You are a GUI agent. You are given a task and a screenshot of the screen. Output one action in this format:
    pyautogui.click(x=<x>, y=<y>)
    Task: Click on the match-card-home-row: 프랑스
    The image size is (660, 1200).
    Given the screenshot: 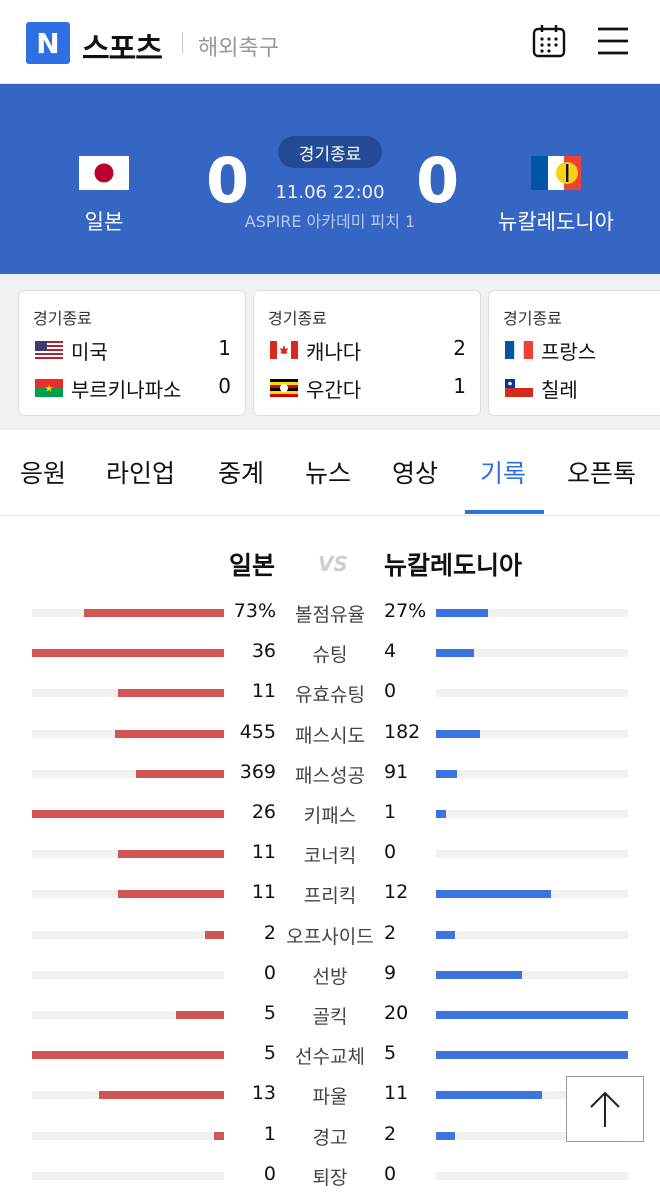 What is the action you would take?
    pyautogui.click(x=582, y=349)
    